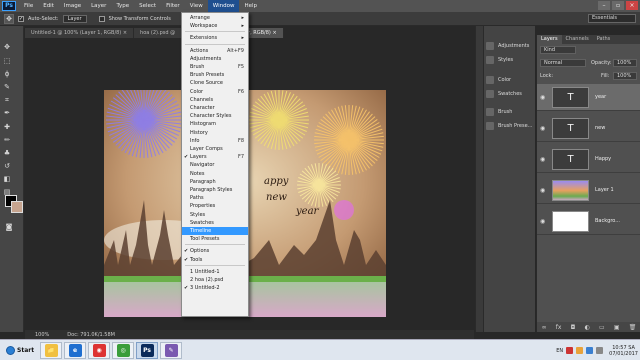 The image size is (640, 360). What do you see at coordinates (20, 350) in the screenshot?
I see `start-button: Start` at bounding box center [20, 350].